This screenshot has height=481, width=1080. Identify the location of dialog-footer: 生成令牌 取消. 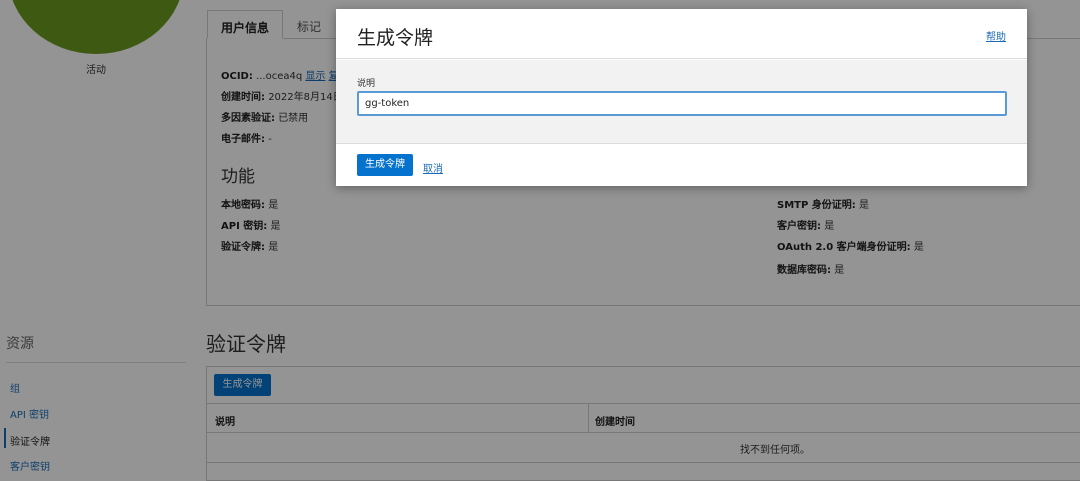
(681, 165).